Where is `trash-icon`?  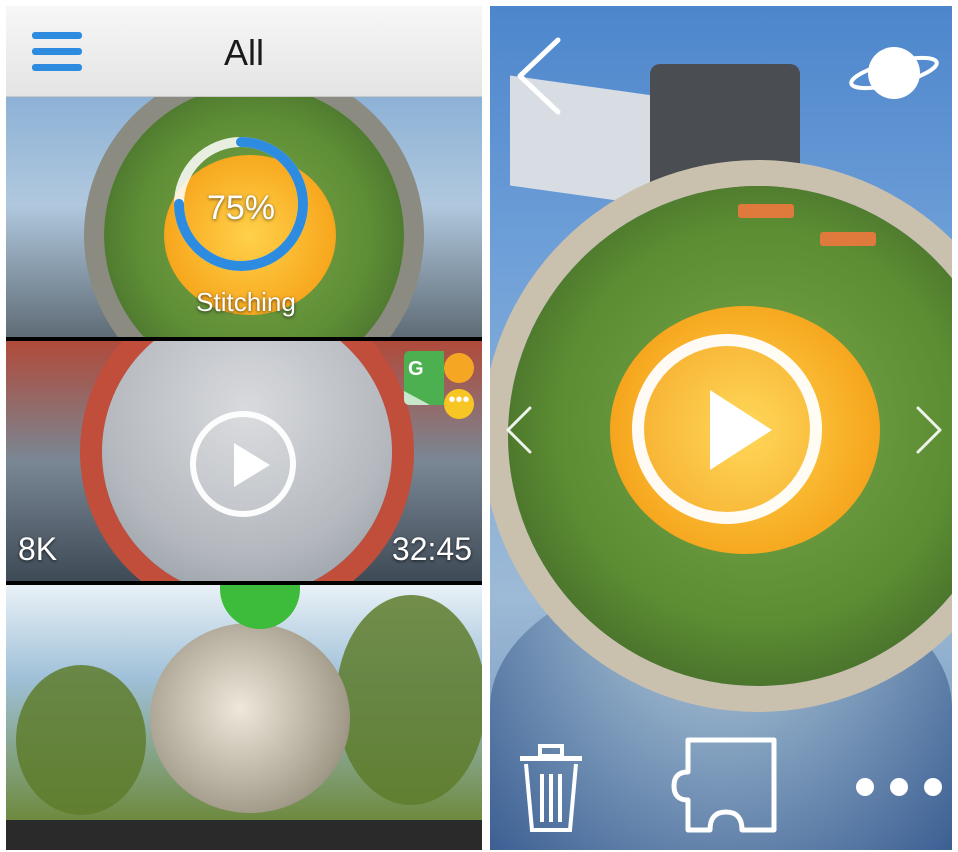 trash-icon is located at coordinates (551, 788).